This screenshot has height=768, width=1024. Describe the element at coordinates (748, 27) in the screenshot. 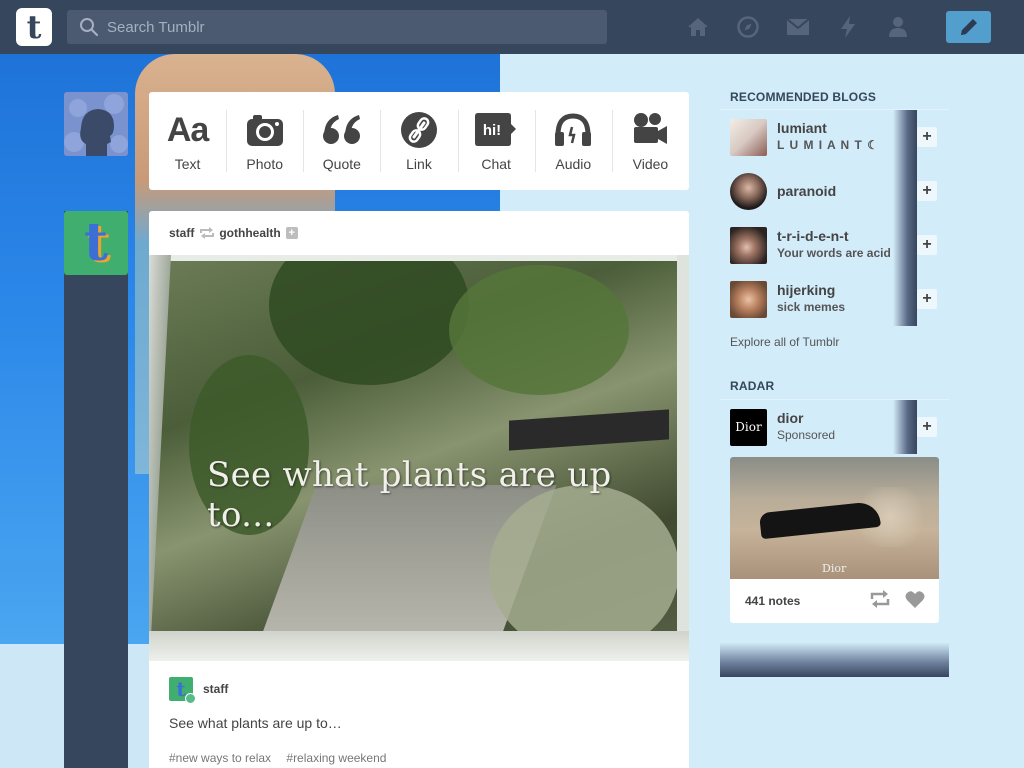

I see `explore-compass-icon` at that location.